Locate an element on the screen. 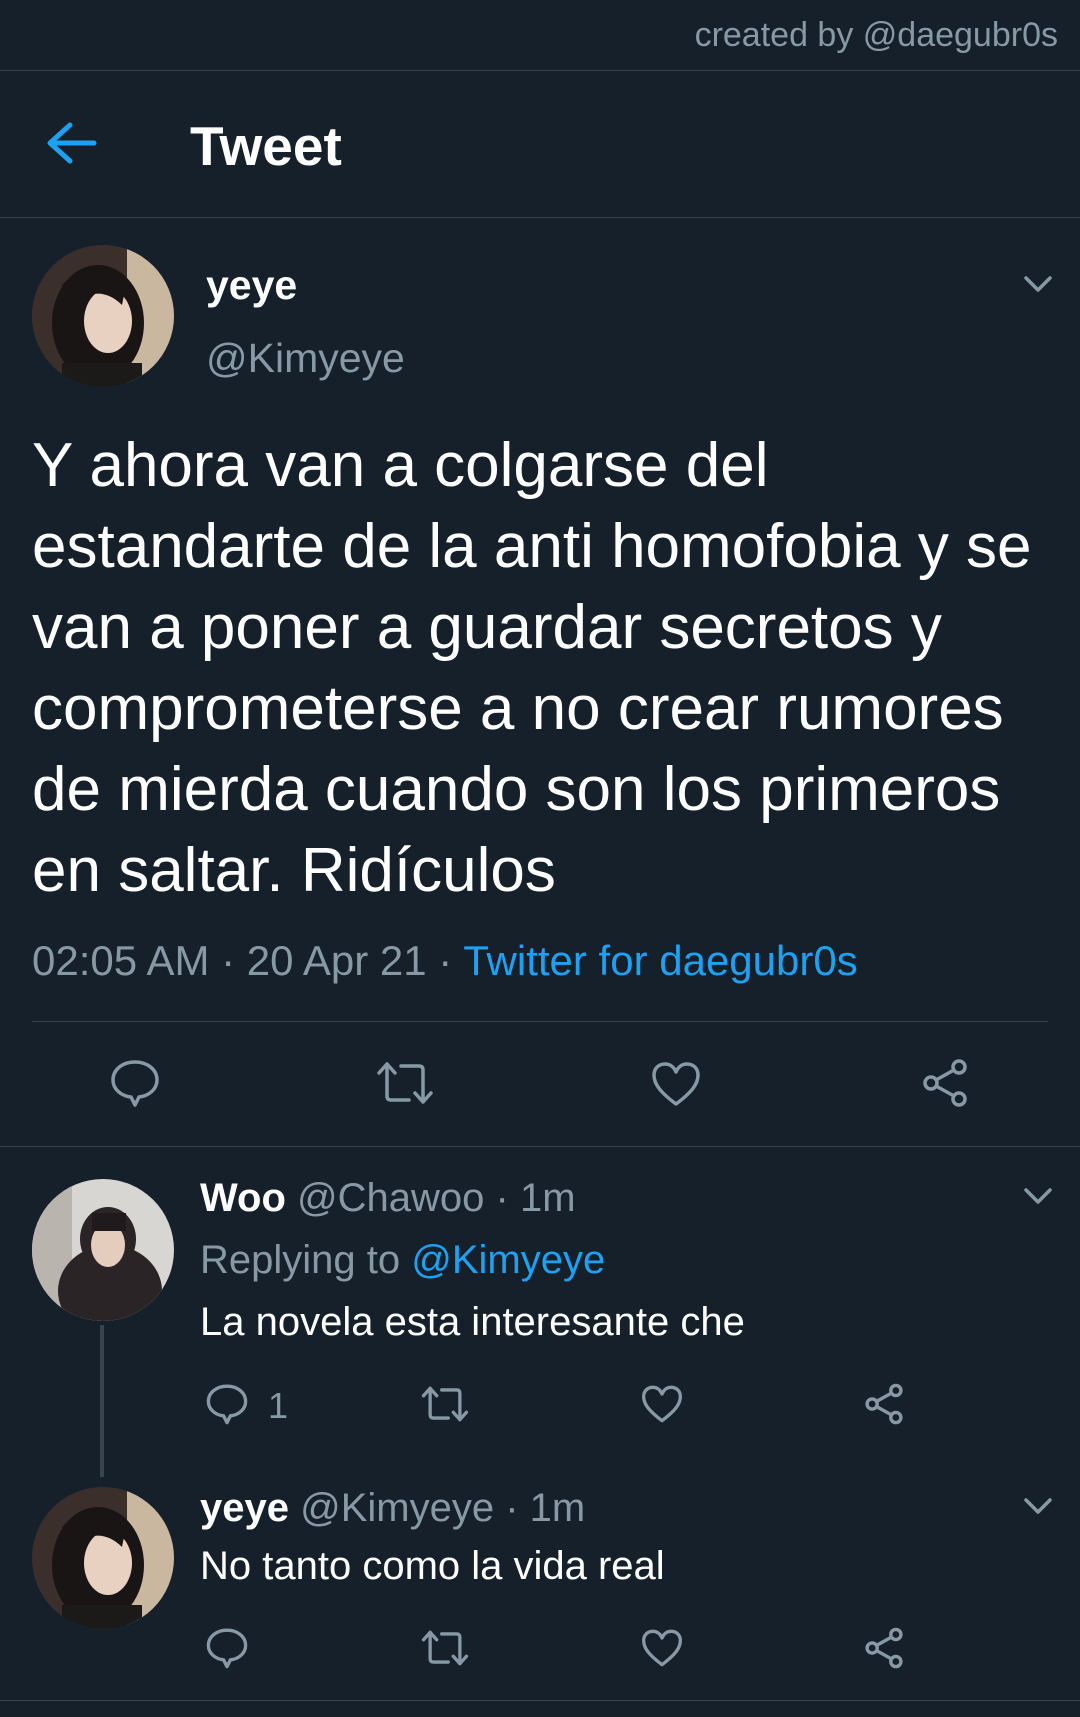 Image resolution: width=1080 pixels, height=1717 pixels. reply-count: 1 is located at coordinates (278, 1405).